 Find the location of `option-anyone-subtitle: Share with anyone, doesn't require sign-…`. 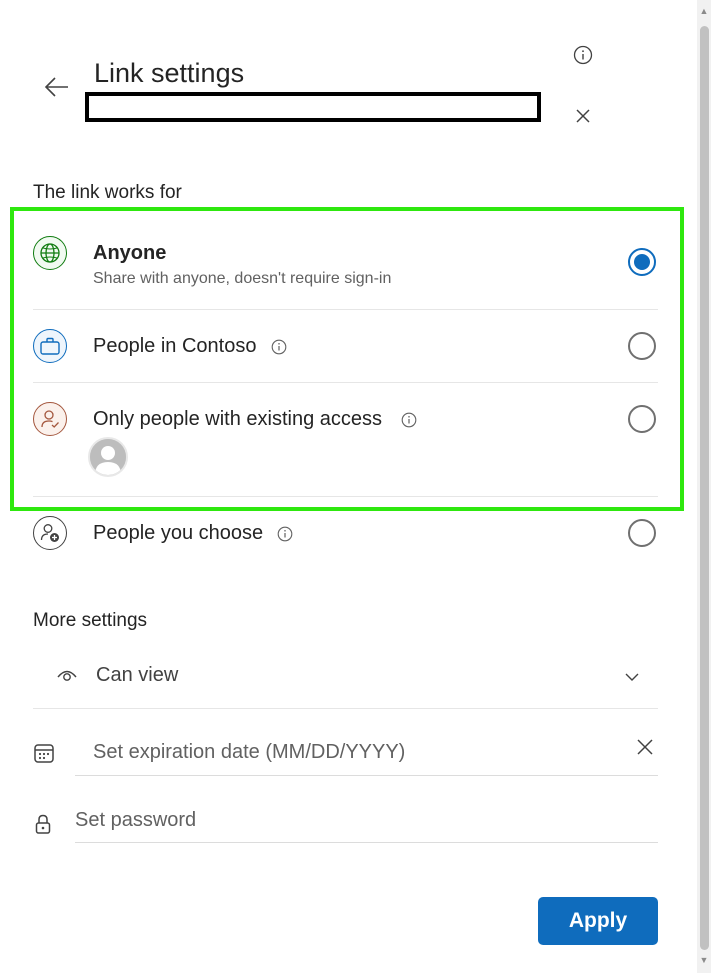

option-anyone-subtitle: Share with anyone, doesn't require sign-… is located at coordinates (242, 278).